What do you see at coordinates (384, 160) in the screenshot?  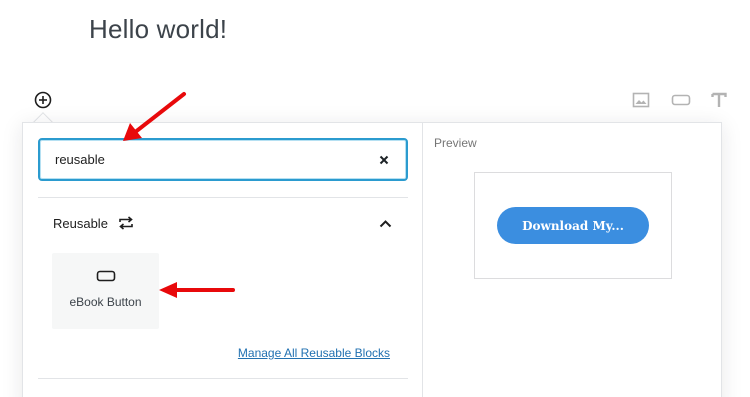 I see `close-icon` at bounding box center [384, 160].